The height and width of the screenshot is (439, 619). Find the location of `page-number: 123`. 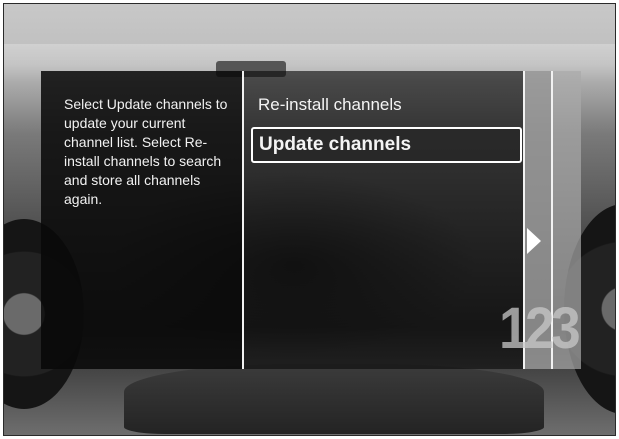

page-number: 123 is located at coordinates (540, 328).